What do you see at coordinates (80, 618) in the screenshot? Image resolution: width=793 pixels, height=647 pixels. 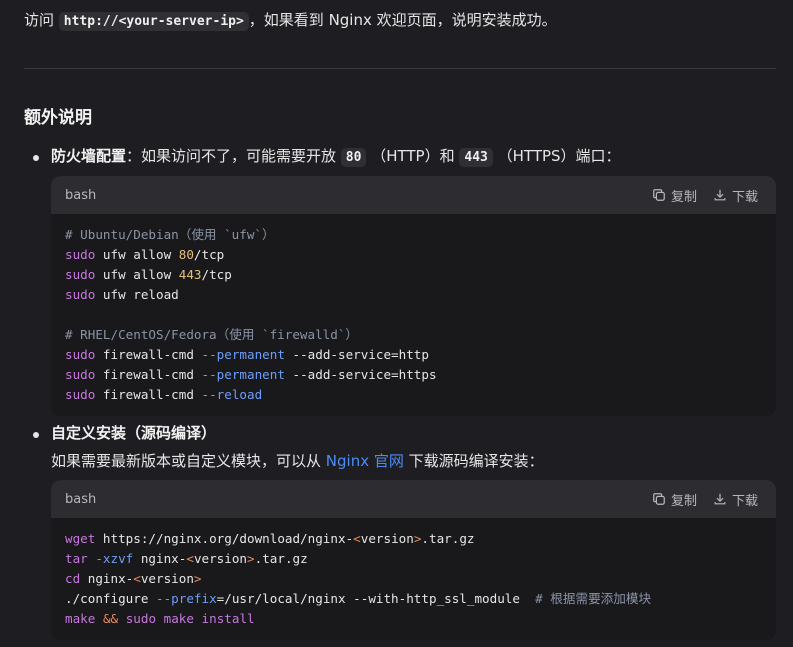 I see `code-token: make` at bounding box center [80, 618].